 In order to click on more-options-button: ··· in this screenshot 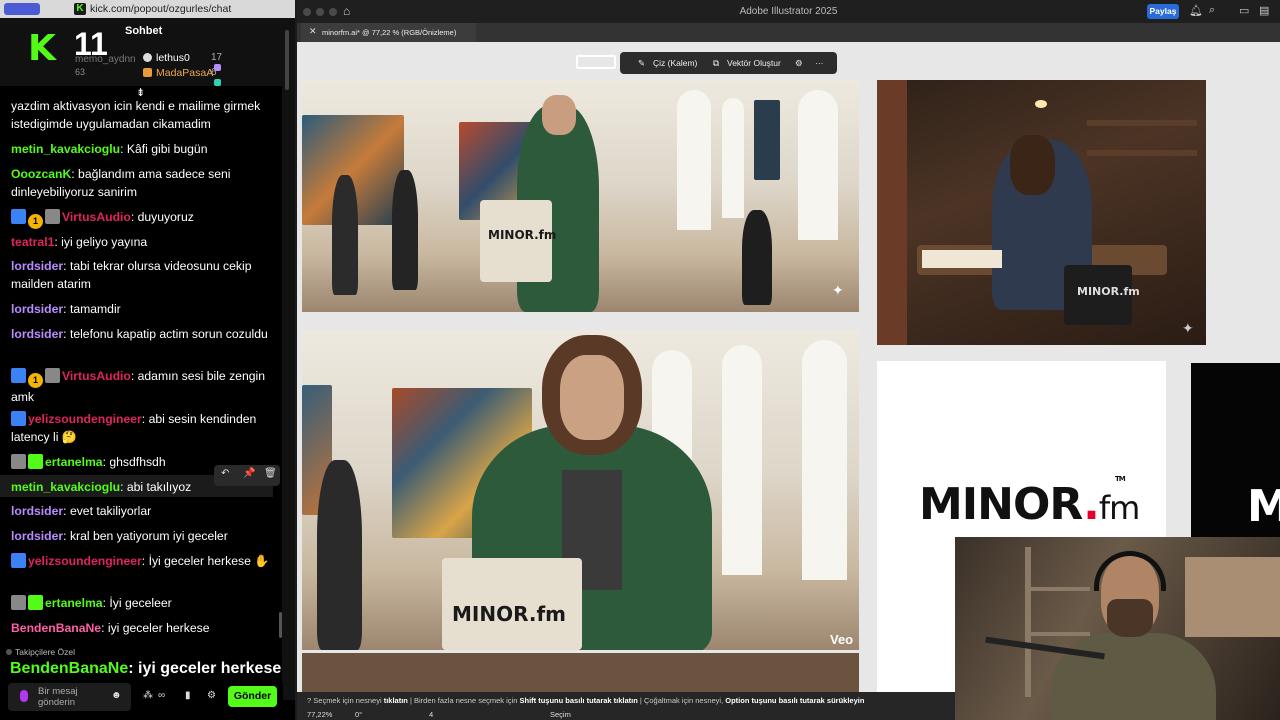, I will do `click(819, 63)`.